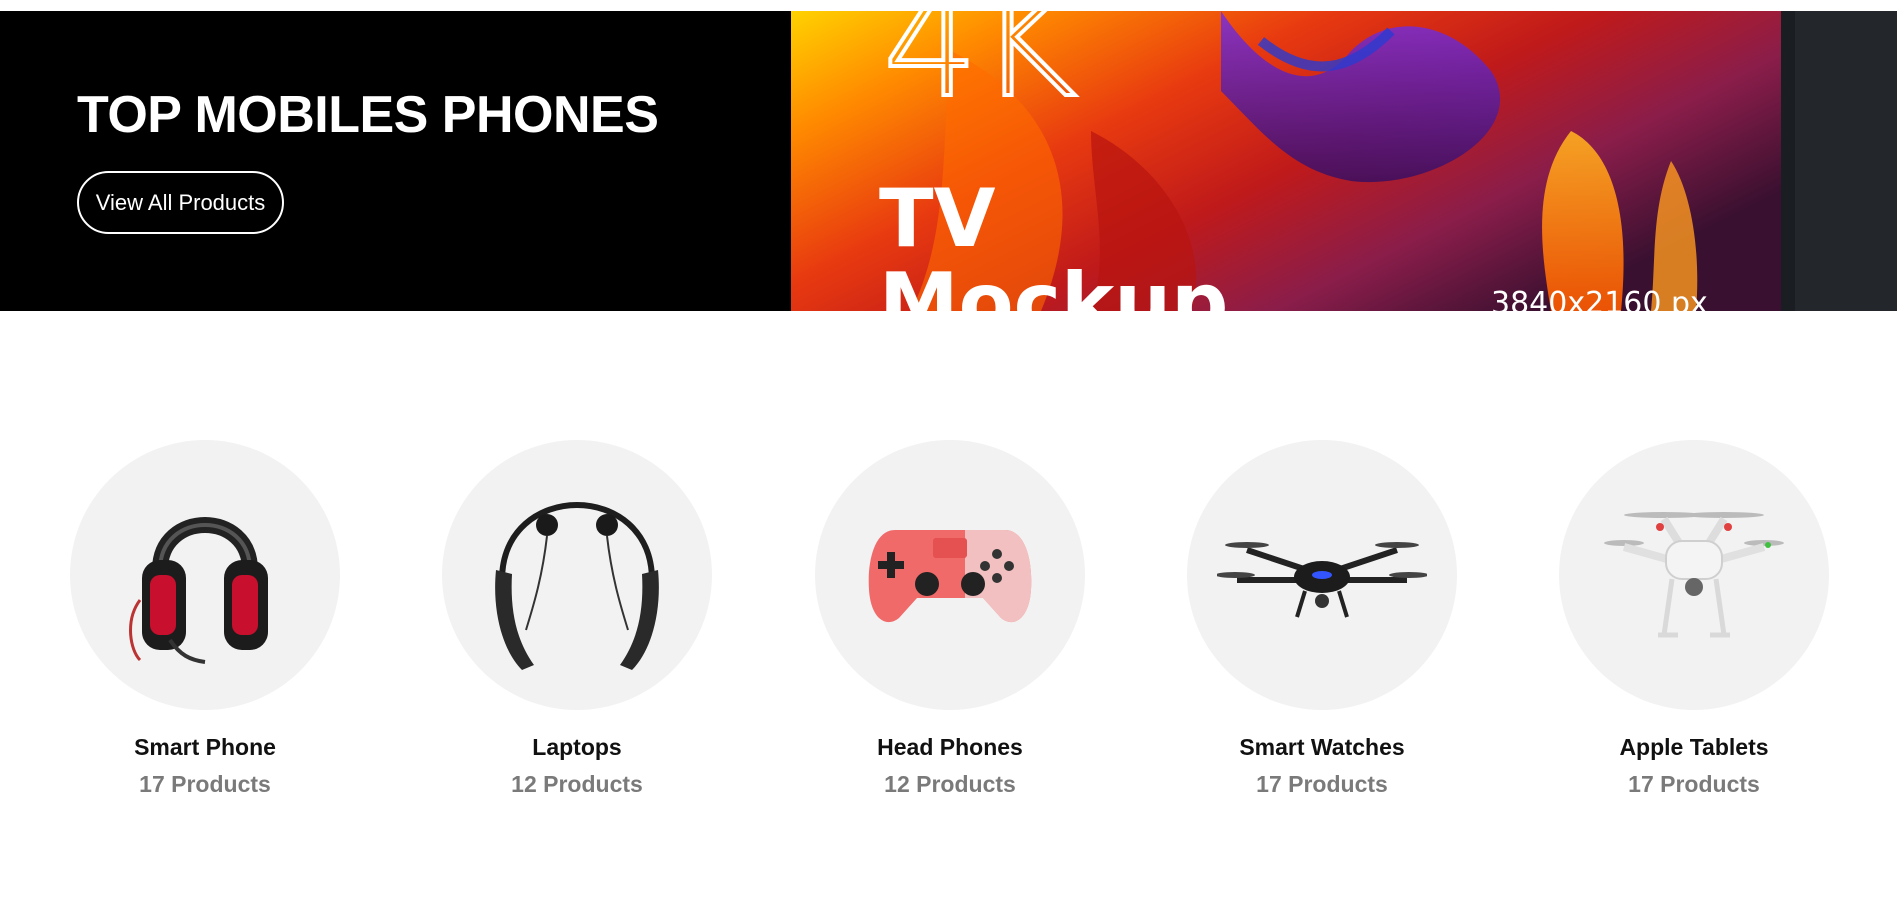 This screenshot has height=910, width=1897. What do you see at coordinates (180, 202) in the screenshot?
I see `view-all-products-button: View All Products` at bounding box center [180, 202].